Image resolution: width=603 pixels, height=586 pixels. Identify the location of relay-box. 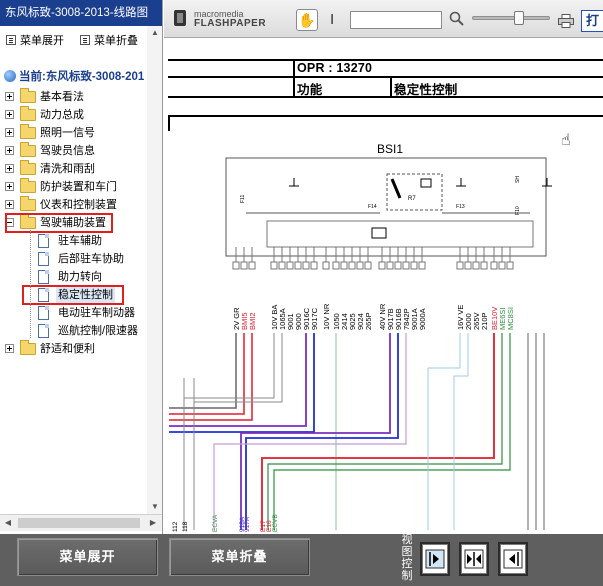
(414, 192).